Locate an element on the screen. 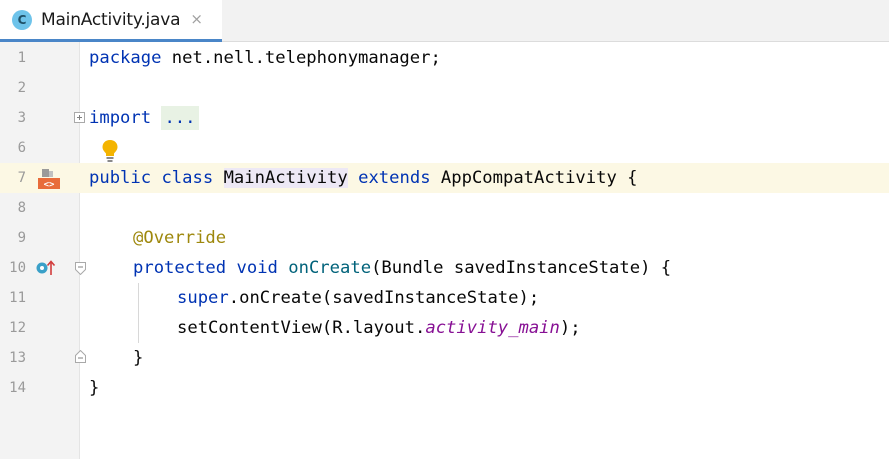  code-line-13: } is located at coordinates (138, 358).